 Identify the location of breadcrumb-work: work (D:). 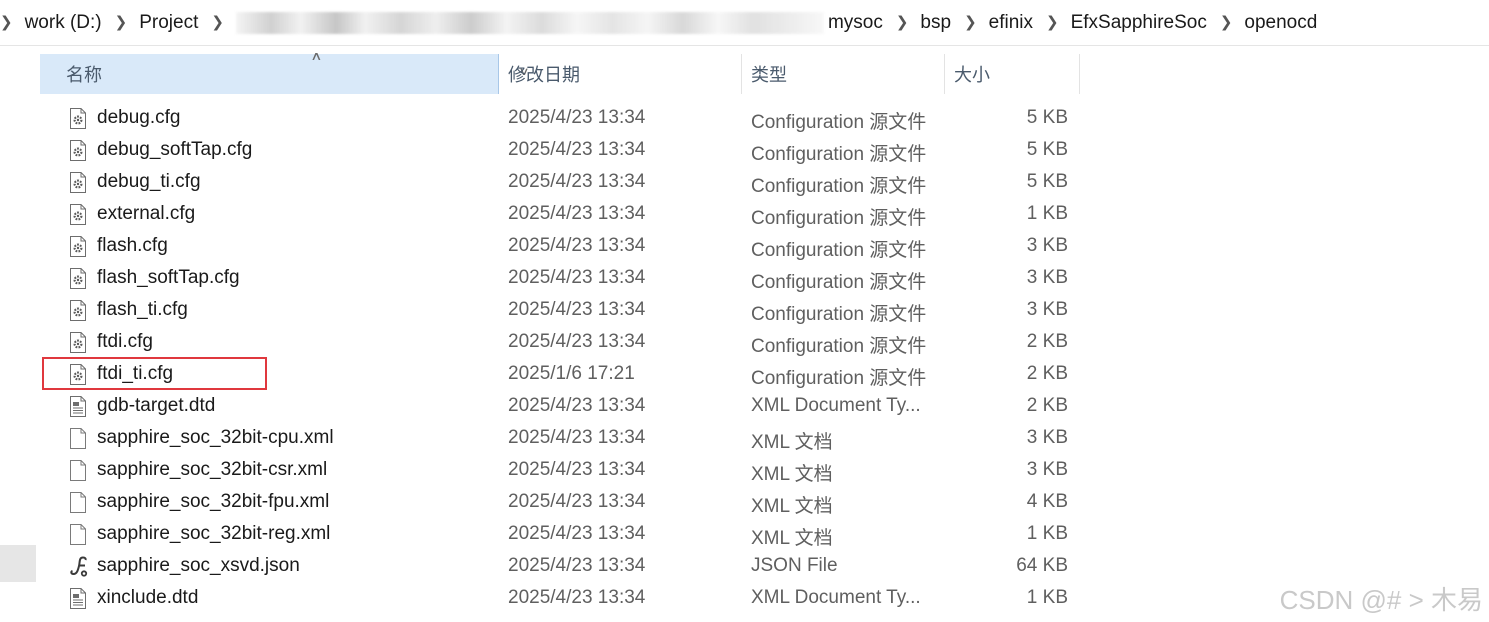
(63, 23).